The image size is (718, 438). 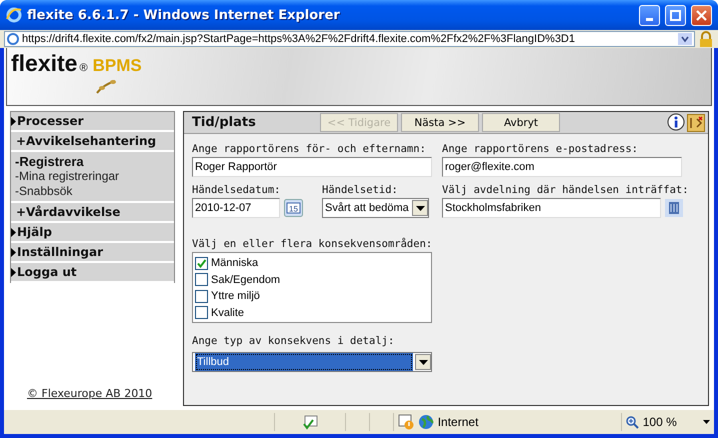 What do you see at coordinates (184, 15) in the screenshot?
I see `window-title: flexite 6.6.1.7 - Windows Internet Explorer` at bounding box center [184, 15].